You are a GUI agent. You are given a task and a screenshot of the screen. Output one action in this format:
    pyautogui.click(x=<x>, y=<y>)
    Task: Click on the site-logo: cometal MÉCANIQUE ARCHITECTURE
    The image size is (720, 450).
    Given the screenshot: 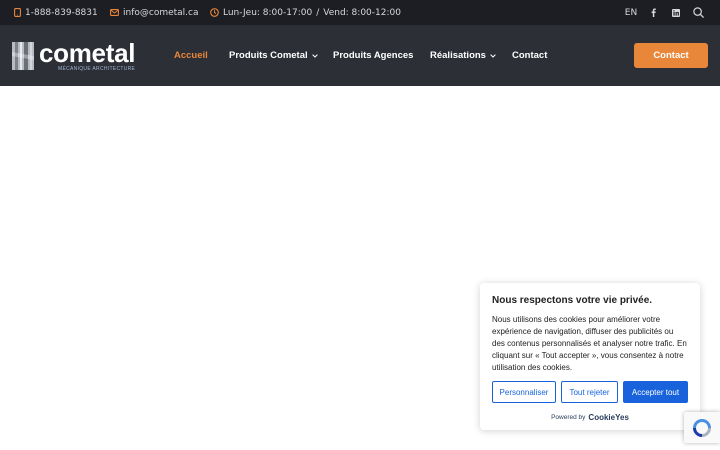 What is the action you would take?
    pyautogui.click(x=73, y=56)
    